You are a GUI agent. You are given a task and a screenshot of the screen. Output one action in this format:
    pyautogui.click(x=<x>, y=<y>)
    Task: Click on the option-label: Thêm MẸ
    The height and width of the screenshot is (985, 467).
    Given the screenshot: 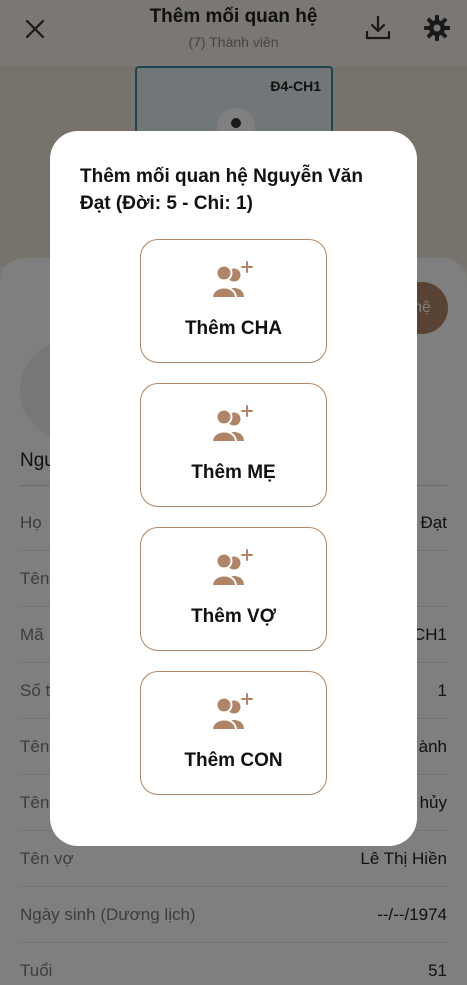 What is the action you would take?
    pyautogui.click(x=233, y=472)
    